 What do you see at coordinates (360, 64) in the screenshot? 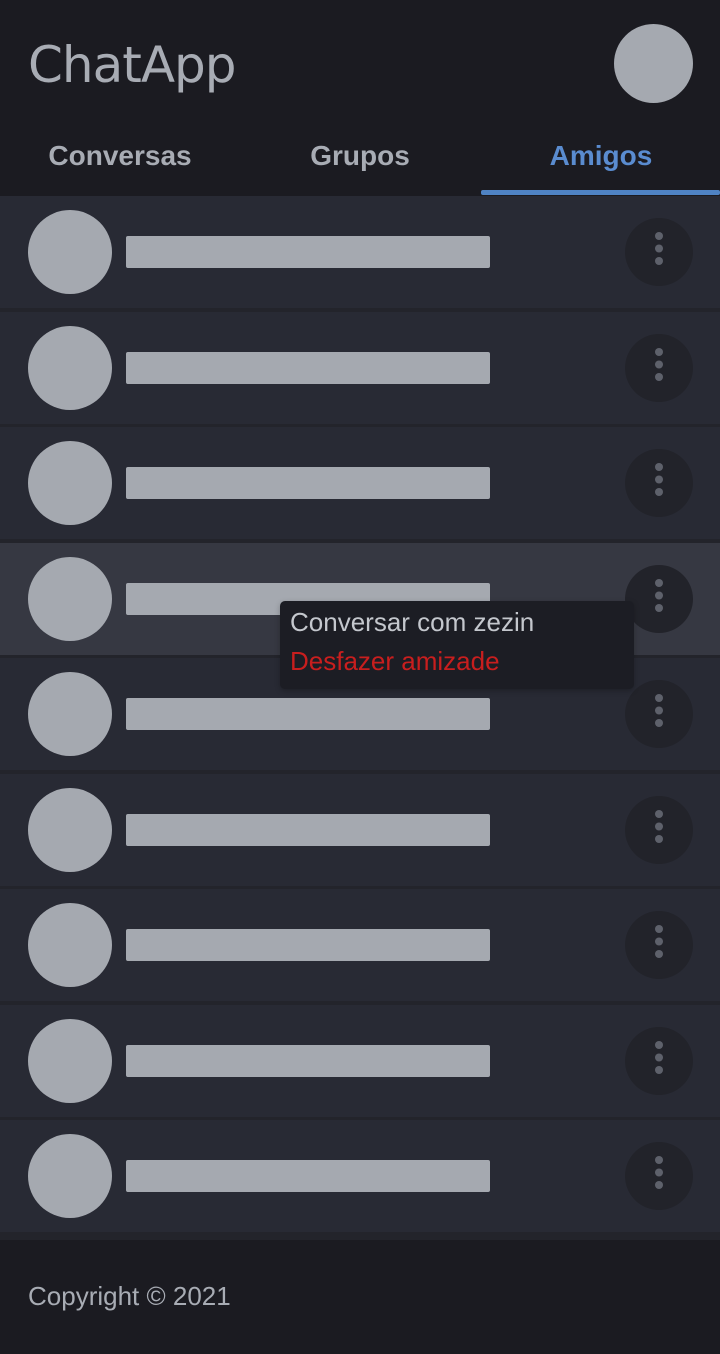
I see `app-header: ChatApp` at bounding box center [360, 64].